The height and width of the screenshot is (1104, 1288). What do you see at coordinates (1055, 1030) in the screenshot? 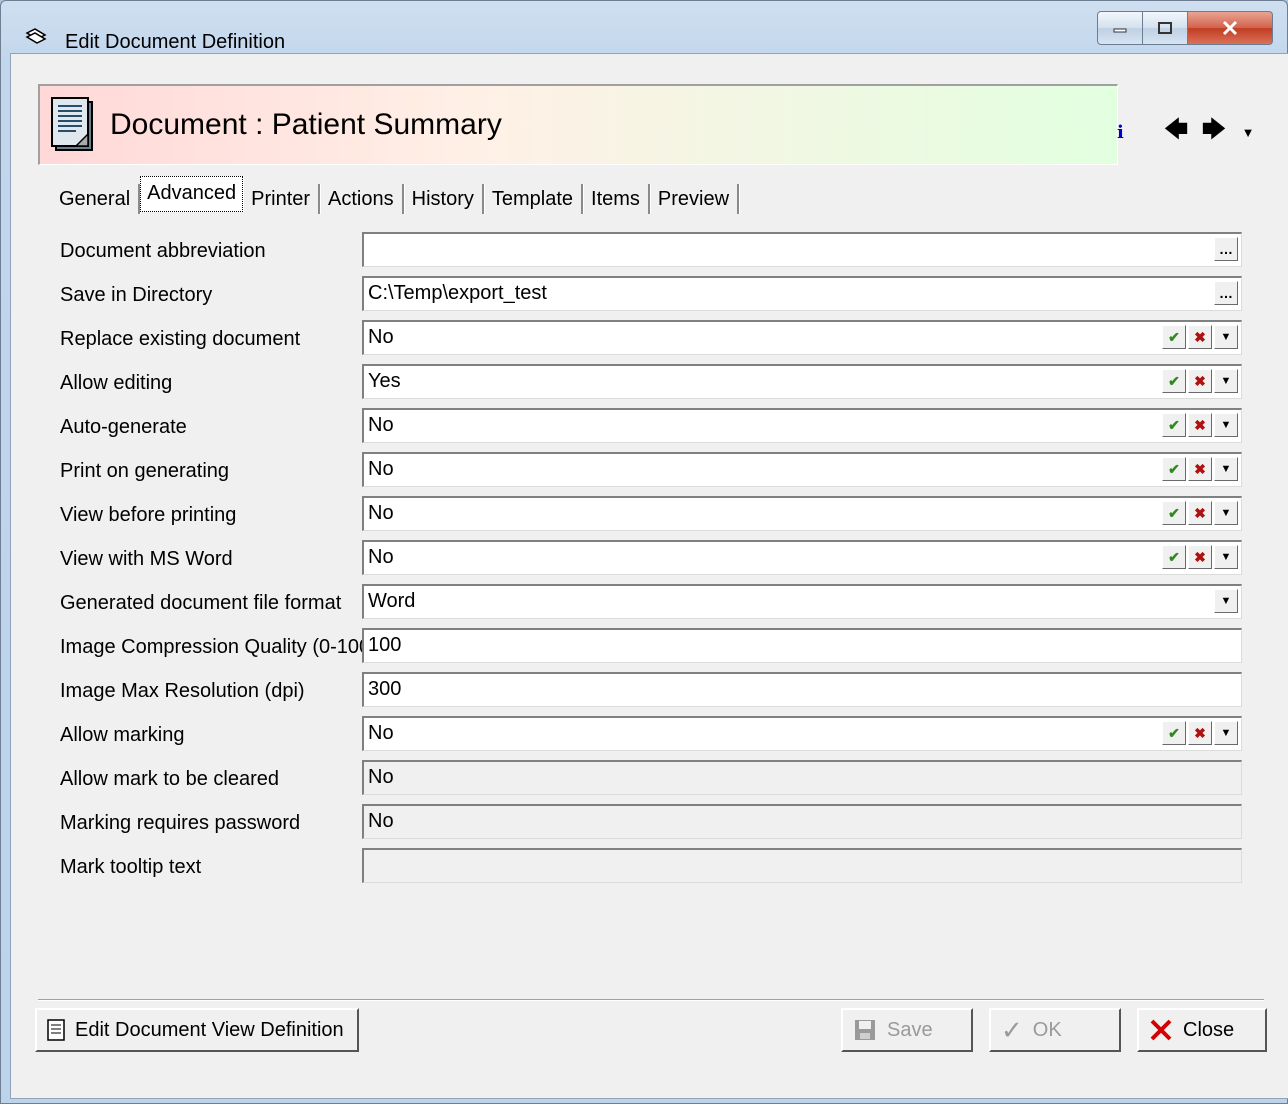
I see `ok-button: ✓ OK` at bounding box center [1055, 1030].